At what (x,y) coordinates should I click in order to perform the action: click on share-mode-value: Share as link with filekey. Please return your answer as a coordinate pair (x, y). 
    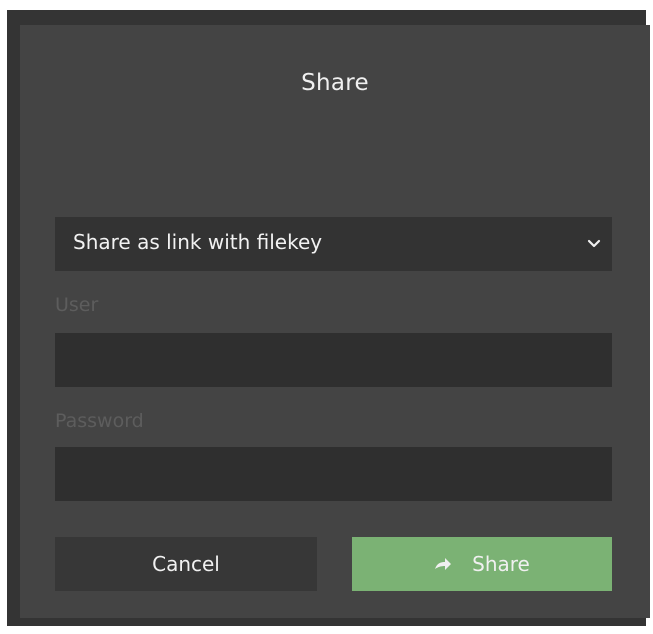
    Looking at the image, I should click on (198, 242).